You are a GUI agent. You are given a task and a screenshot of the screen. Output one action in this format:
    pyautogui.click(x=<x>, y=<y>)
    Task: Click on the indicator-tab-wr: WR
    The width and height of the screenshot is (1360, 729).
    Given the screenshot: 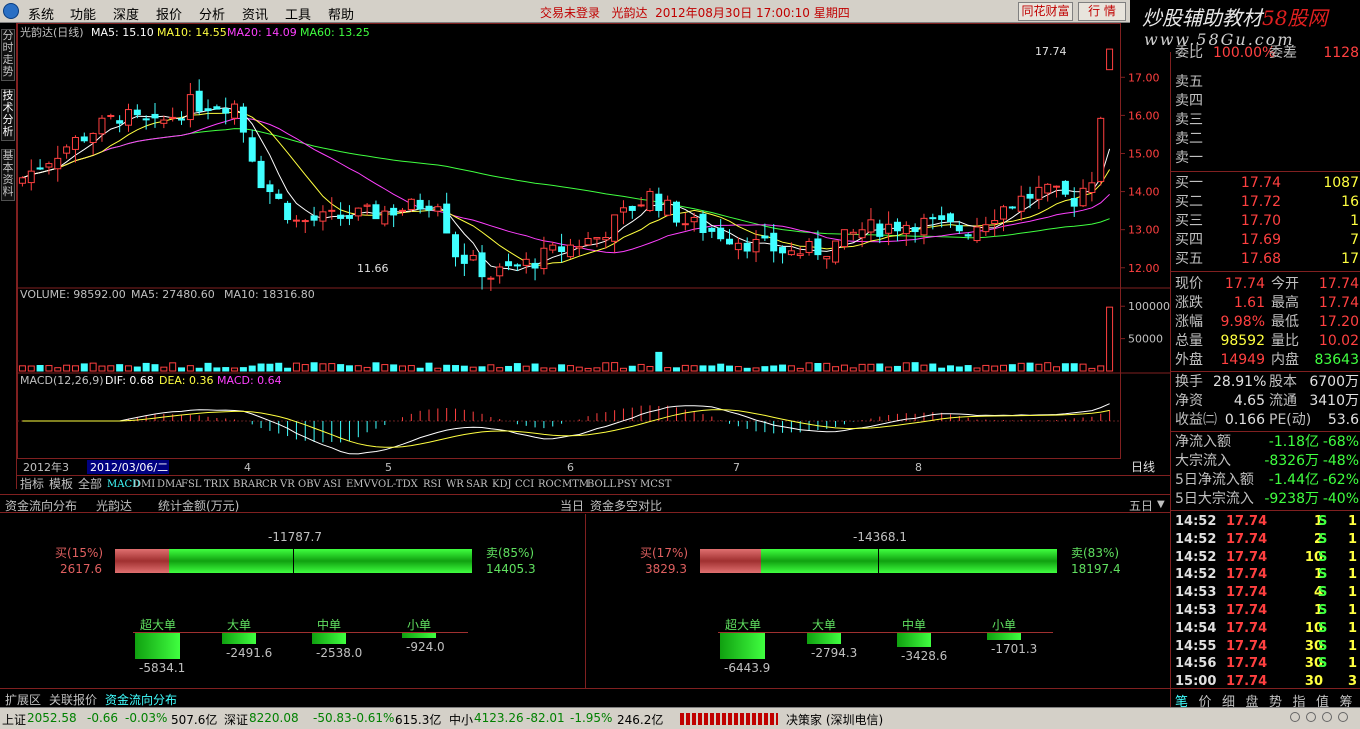 What is the action you would take?
    pyautogui.click(x=455, y=484)
    